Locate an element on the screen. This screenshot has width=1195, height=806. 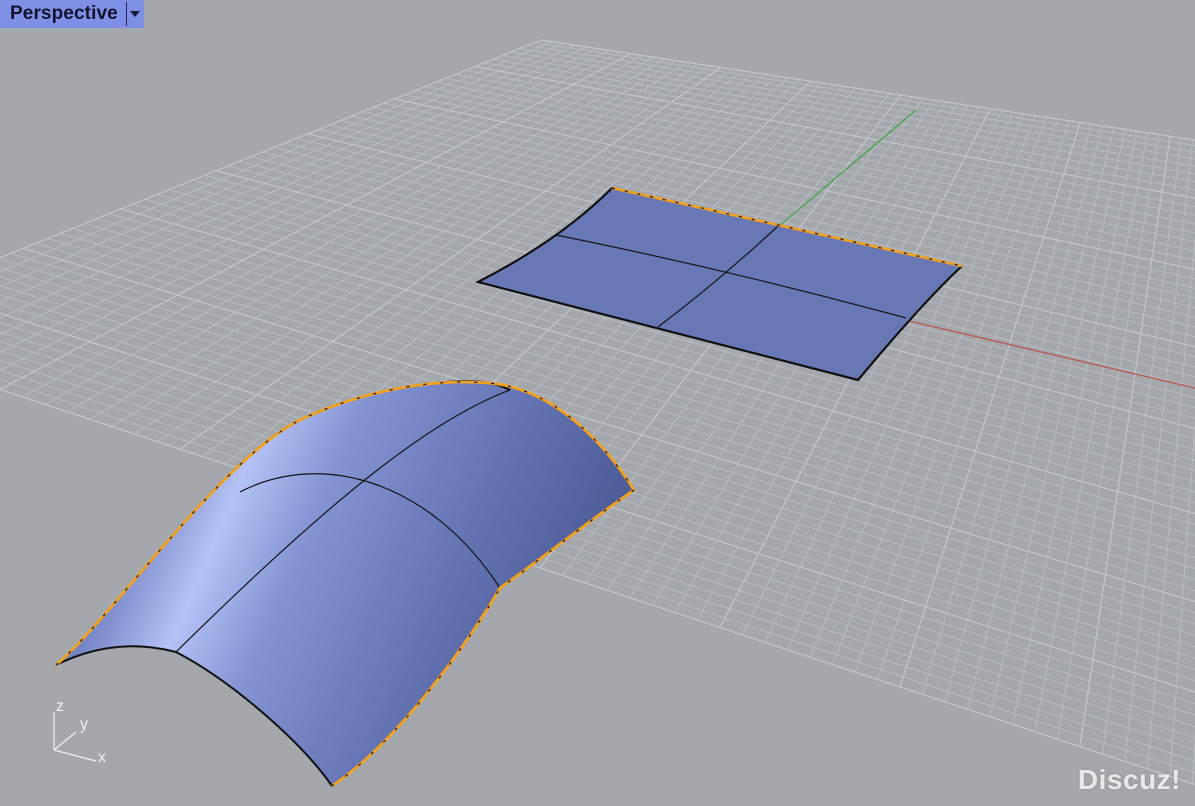
axis-label-z: z is located at coordinates (60, 706).